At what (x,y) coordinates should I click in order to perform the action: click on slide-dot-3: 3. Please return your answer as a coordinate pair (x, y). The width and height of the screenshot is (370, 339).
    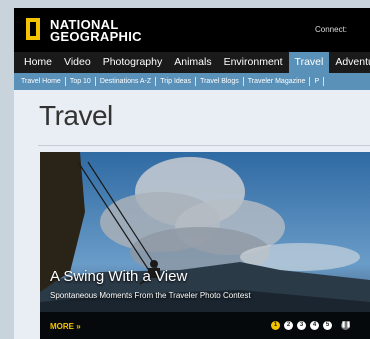
    Looking at the image, I should click on (301, 325).